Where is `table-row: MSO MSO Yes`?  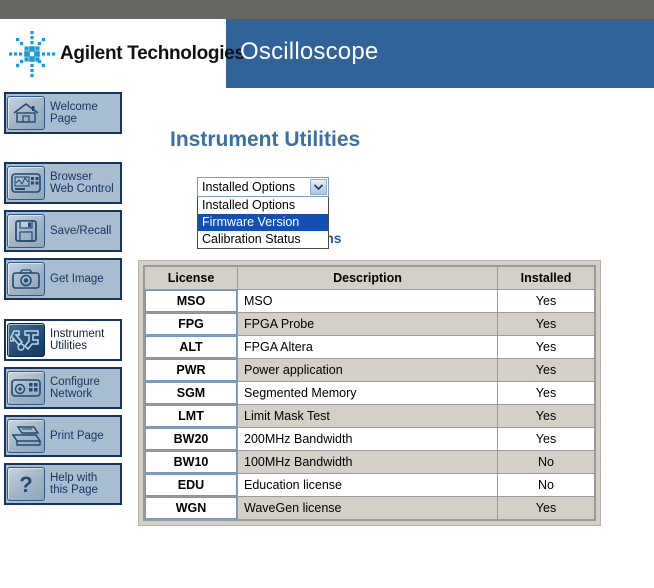
table-row: MSO MSO Yes is located at coordinates (369, 301).